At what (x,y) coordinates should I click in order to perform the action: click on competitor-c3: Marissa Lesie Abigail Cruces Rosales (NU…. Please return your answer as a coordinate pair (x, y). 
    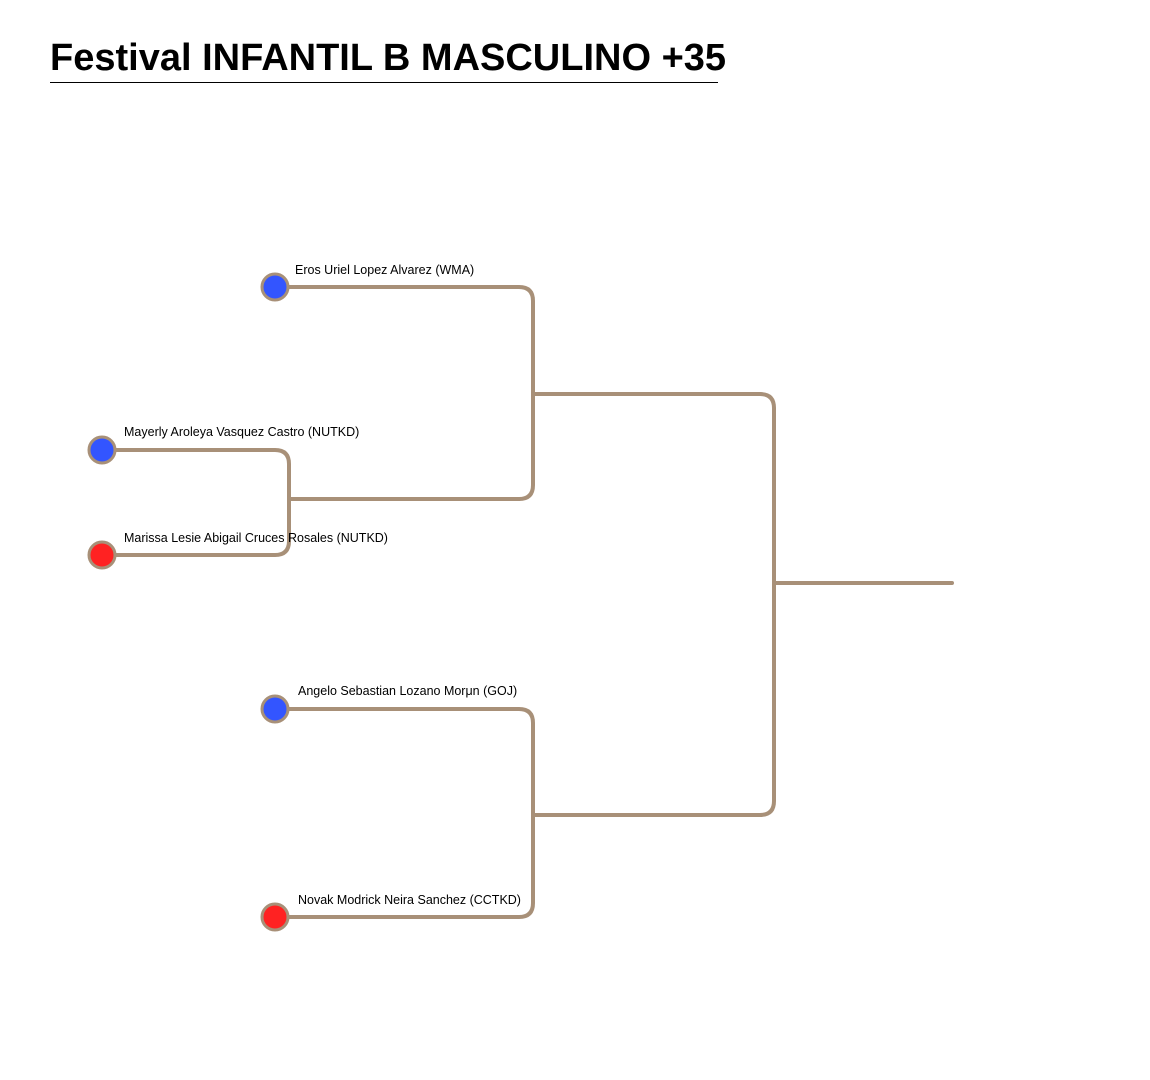
    Looking at the image, I should click on (237, 550).